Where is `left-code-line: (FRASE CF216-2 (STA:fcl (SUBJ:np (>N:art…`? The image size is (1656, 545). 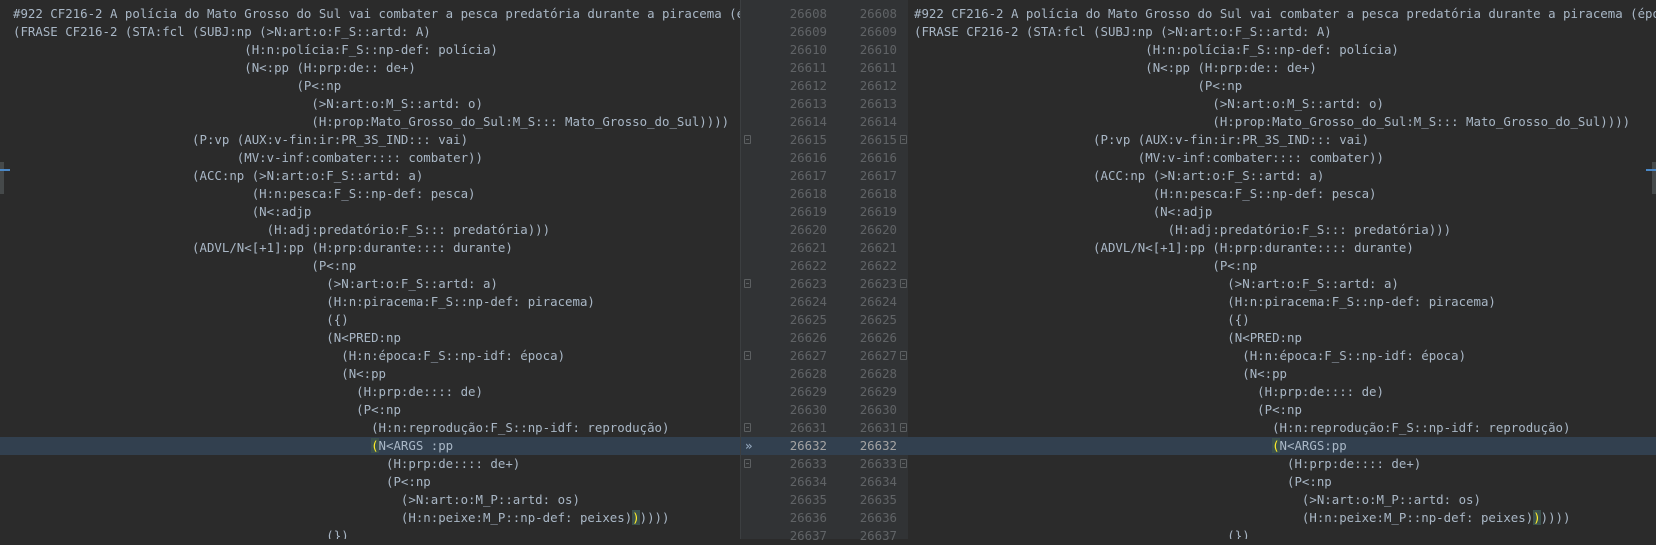
left-code-line: (FRASE CF216-2 (STA:fcl (SUBJ:np (>N:art… is located at coordinates (370, 32).